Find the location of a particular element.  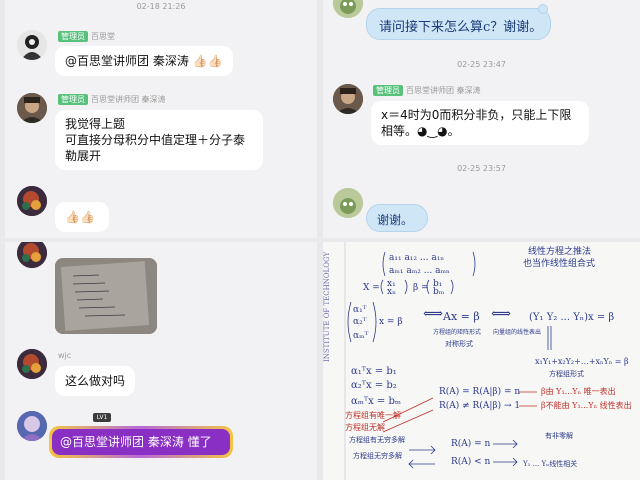

message-bubble: 这么做对吗 is located at coordinates (95, 381).